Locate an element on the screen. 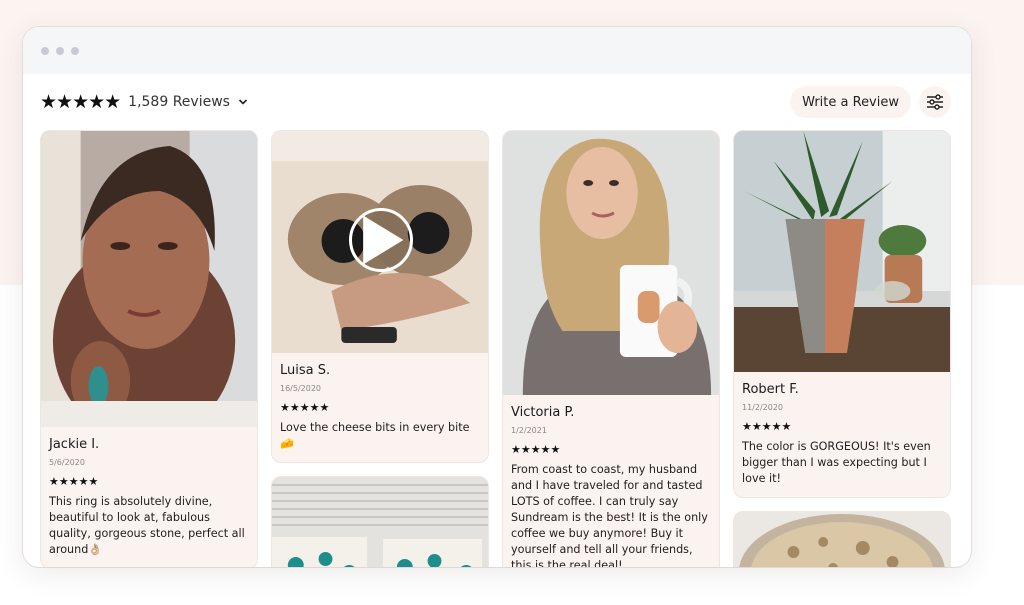 The width and height of the screenshot is (1024, 605). mug-portrait-photo-image is located at coordinates (611, 263).